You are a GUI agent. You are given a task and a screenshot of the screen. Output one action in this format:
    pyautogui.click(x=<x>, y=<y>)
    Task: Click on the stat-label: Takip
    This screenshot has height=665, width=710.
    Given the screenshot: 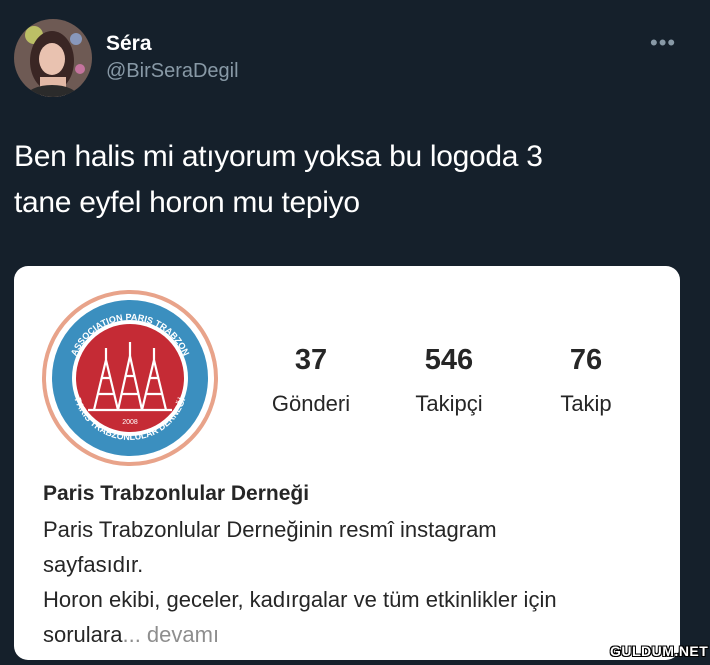 What is the action you would take?
    pyautogui.click(x=586, y=403)
    